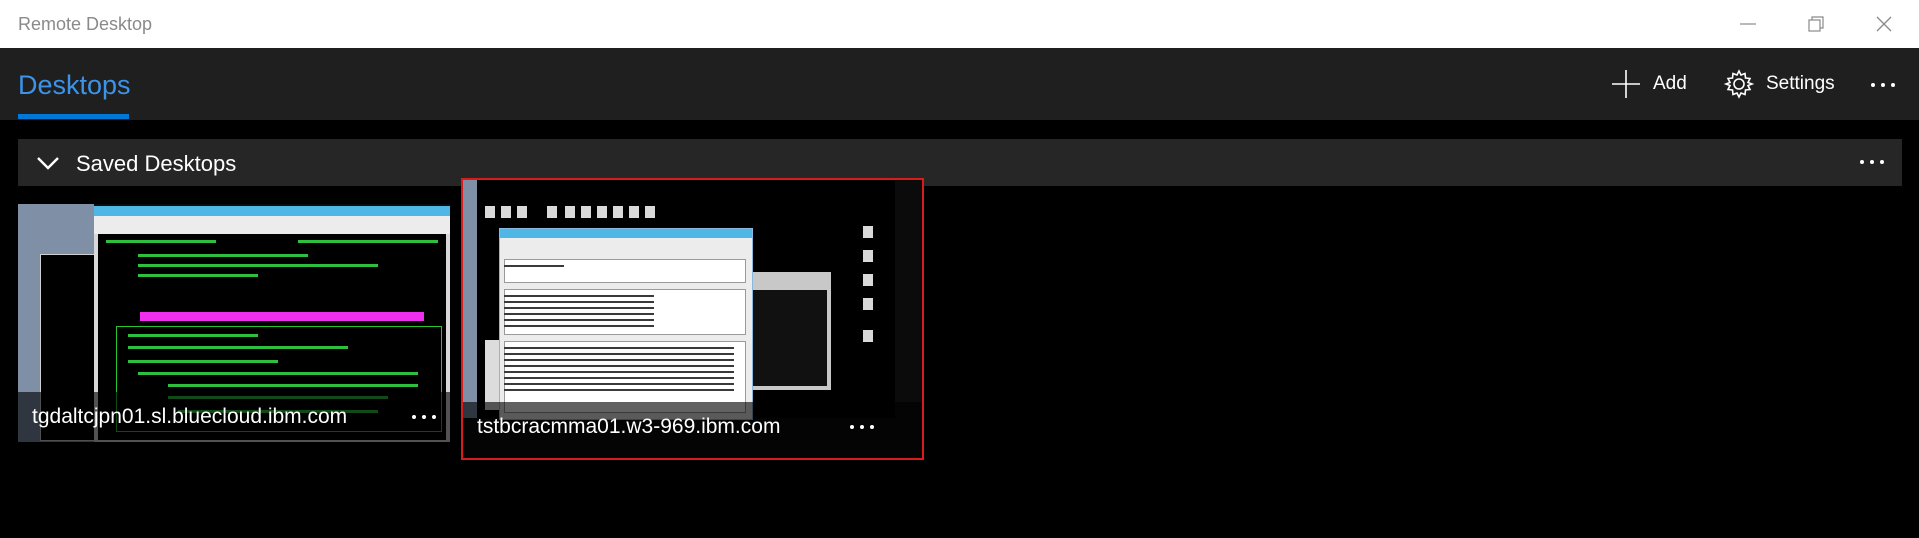 Image resolution: width=1919 pixels, height=538 pixels. I want to click on minimize-button, so click(1748, 24).